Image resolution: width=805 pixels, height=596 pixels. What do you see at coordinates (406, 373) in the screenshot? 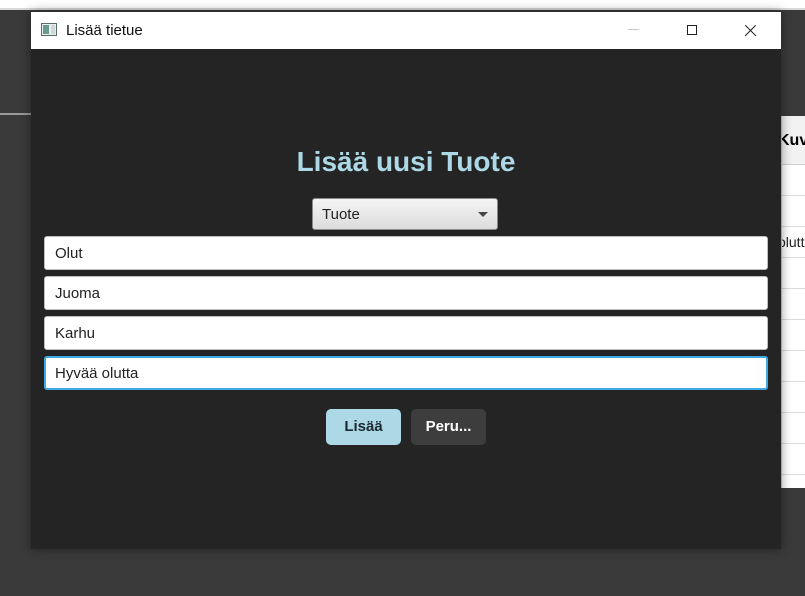
I see `description-field` at bounding box center [406, 373].